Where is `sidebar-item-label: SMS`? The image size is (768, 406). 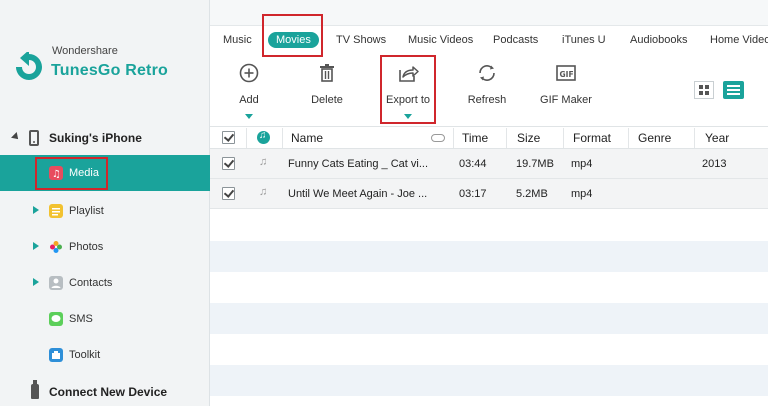
sidebar-item-label: SMS is located at coordinates (81, 319).